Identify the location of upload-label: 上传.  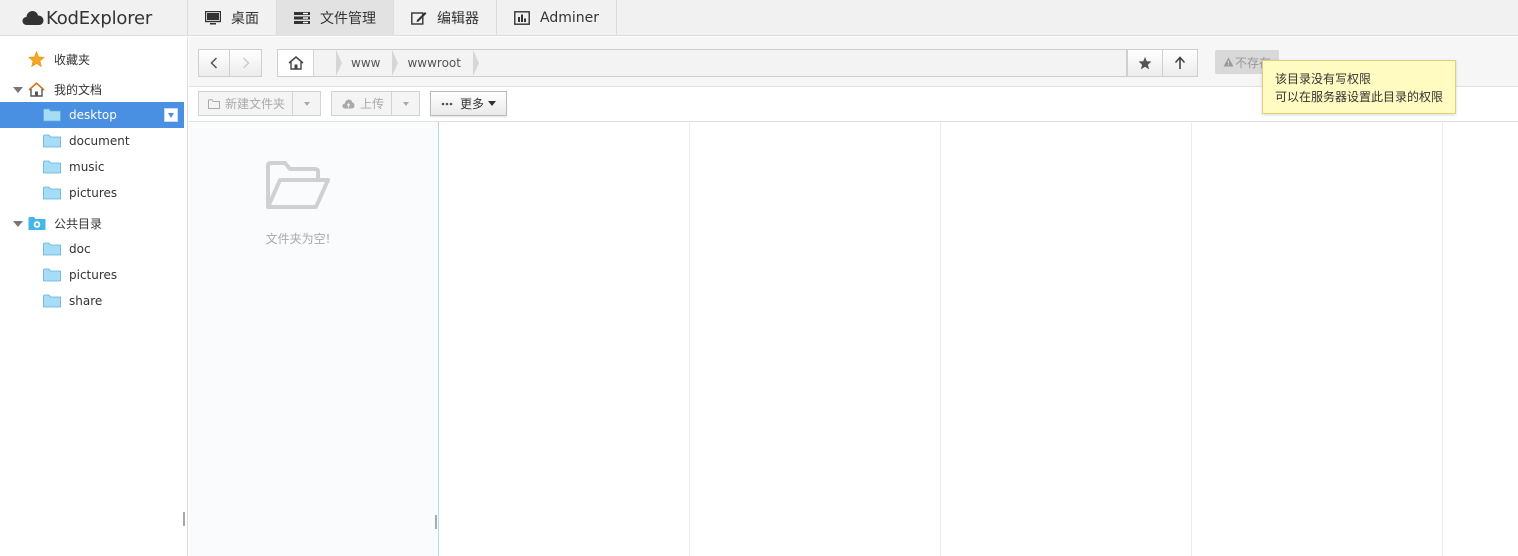
(372, 104).